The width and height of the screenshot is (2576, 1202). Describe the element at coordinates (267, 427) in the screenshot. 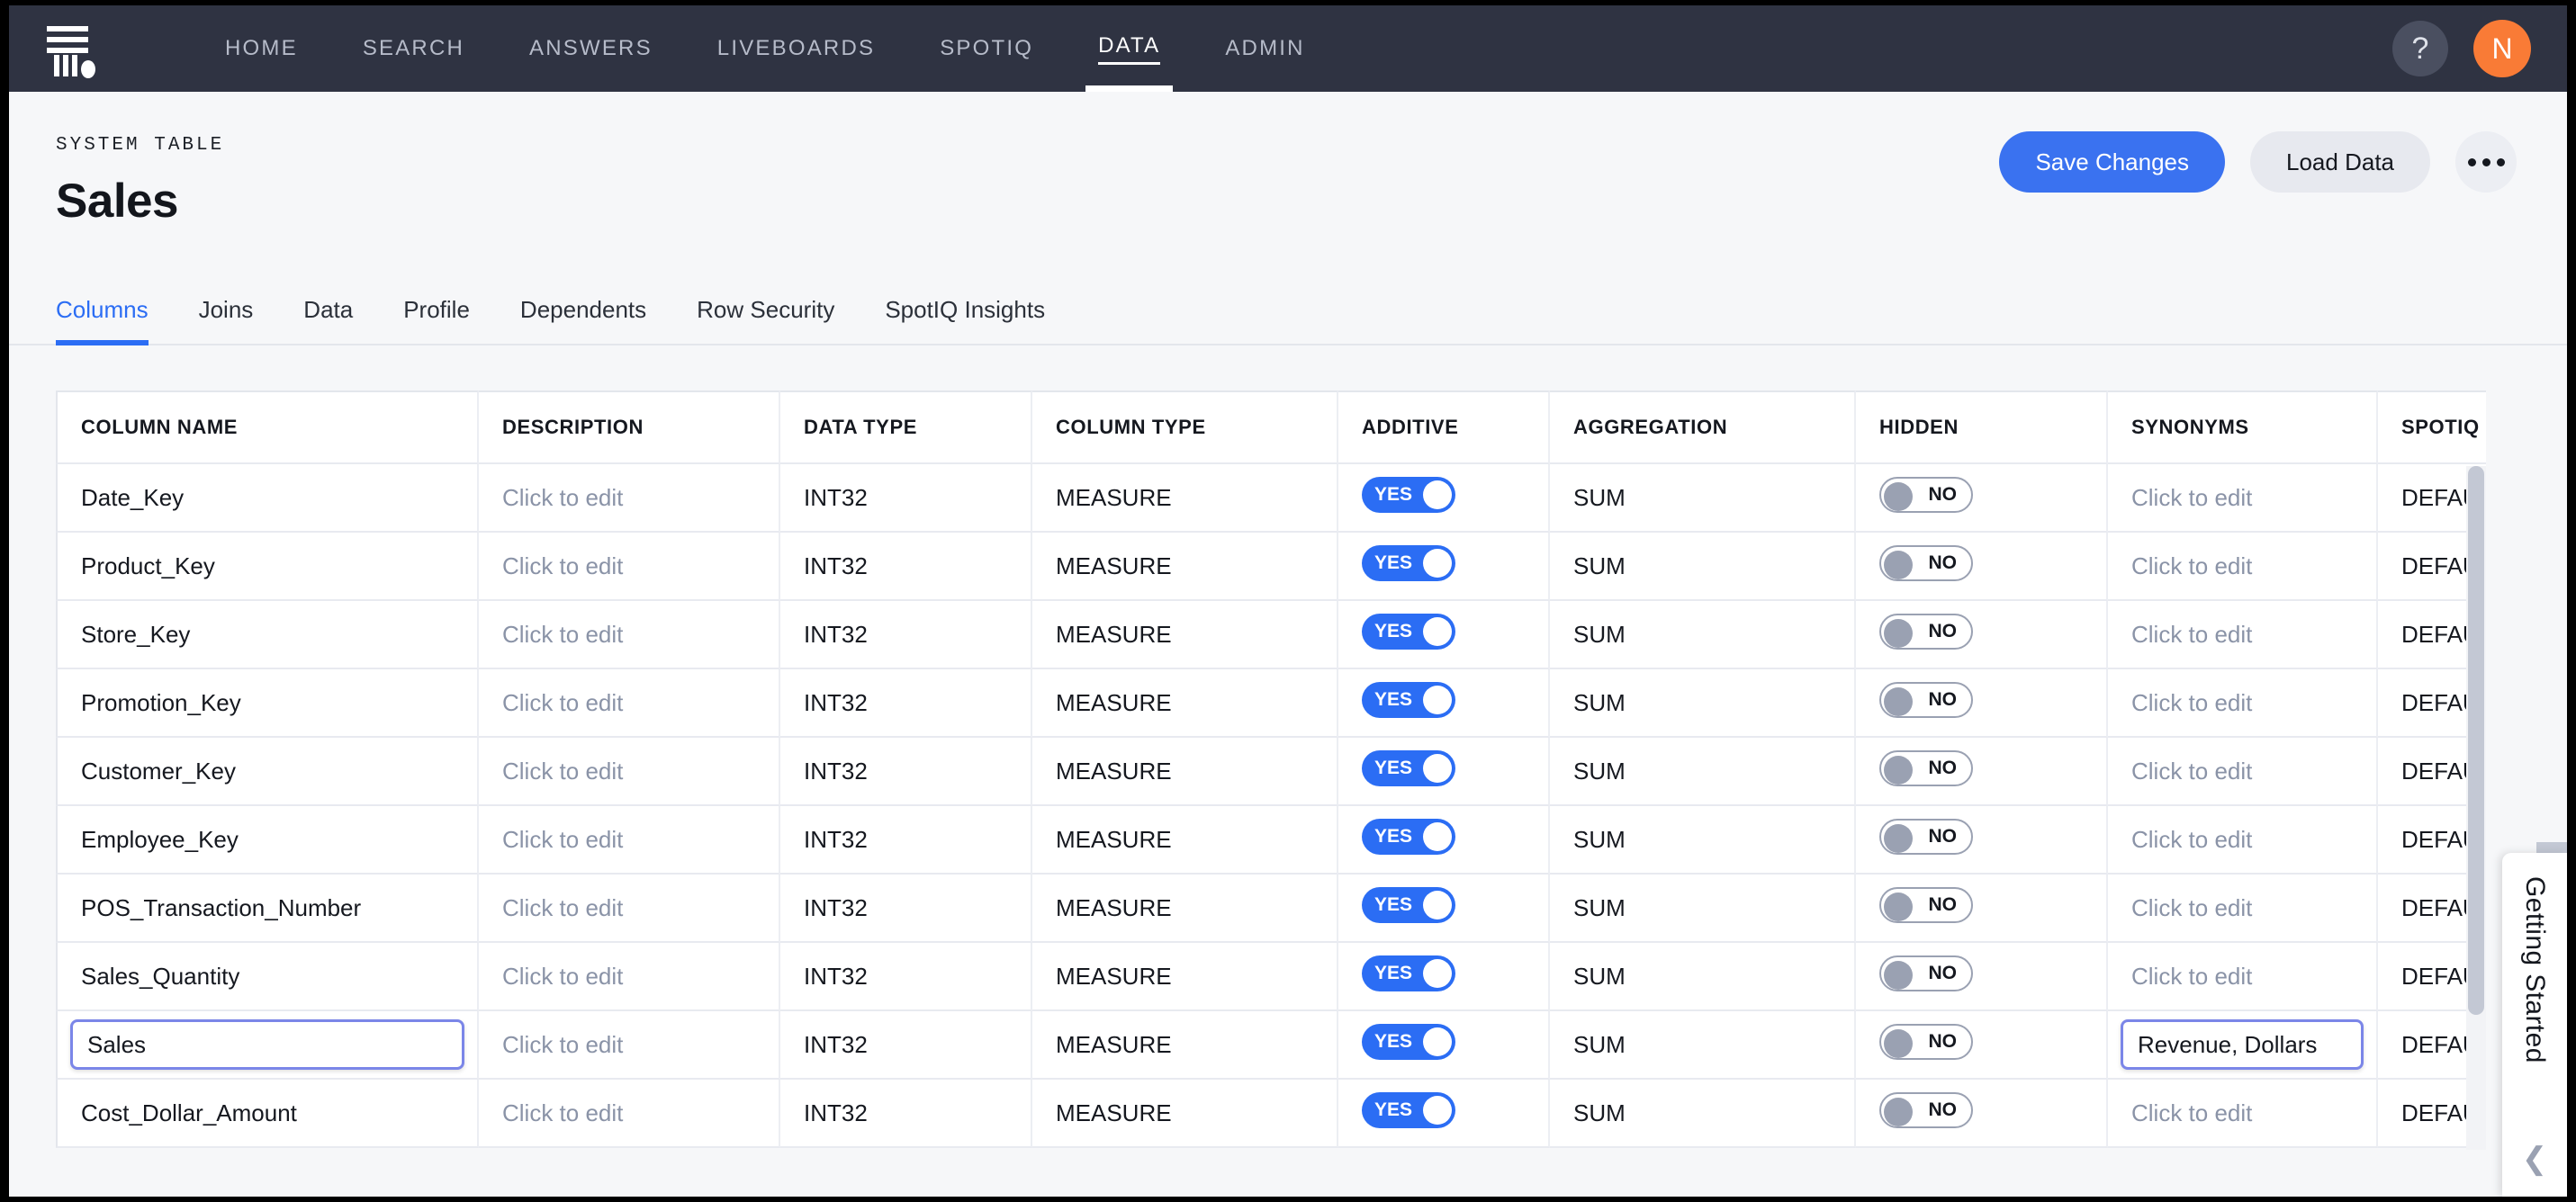

I see `column-header-column-name: COLUMN NAME` at that location.